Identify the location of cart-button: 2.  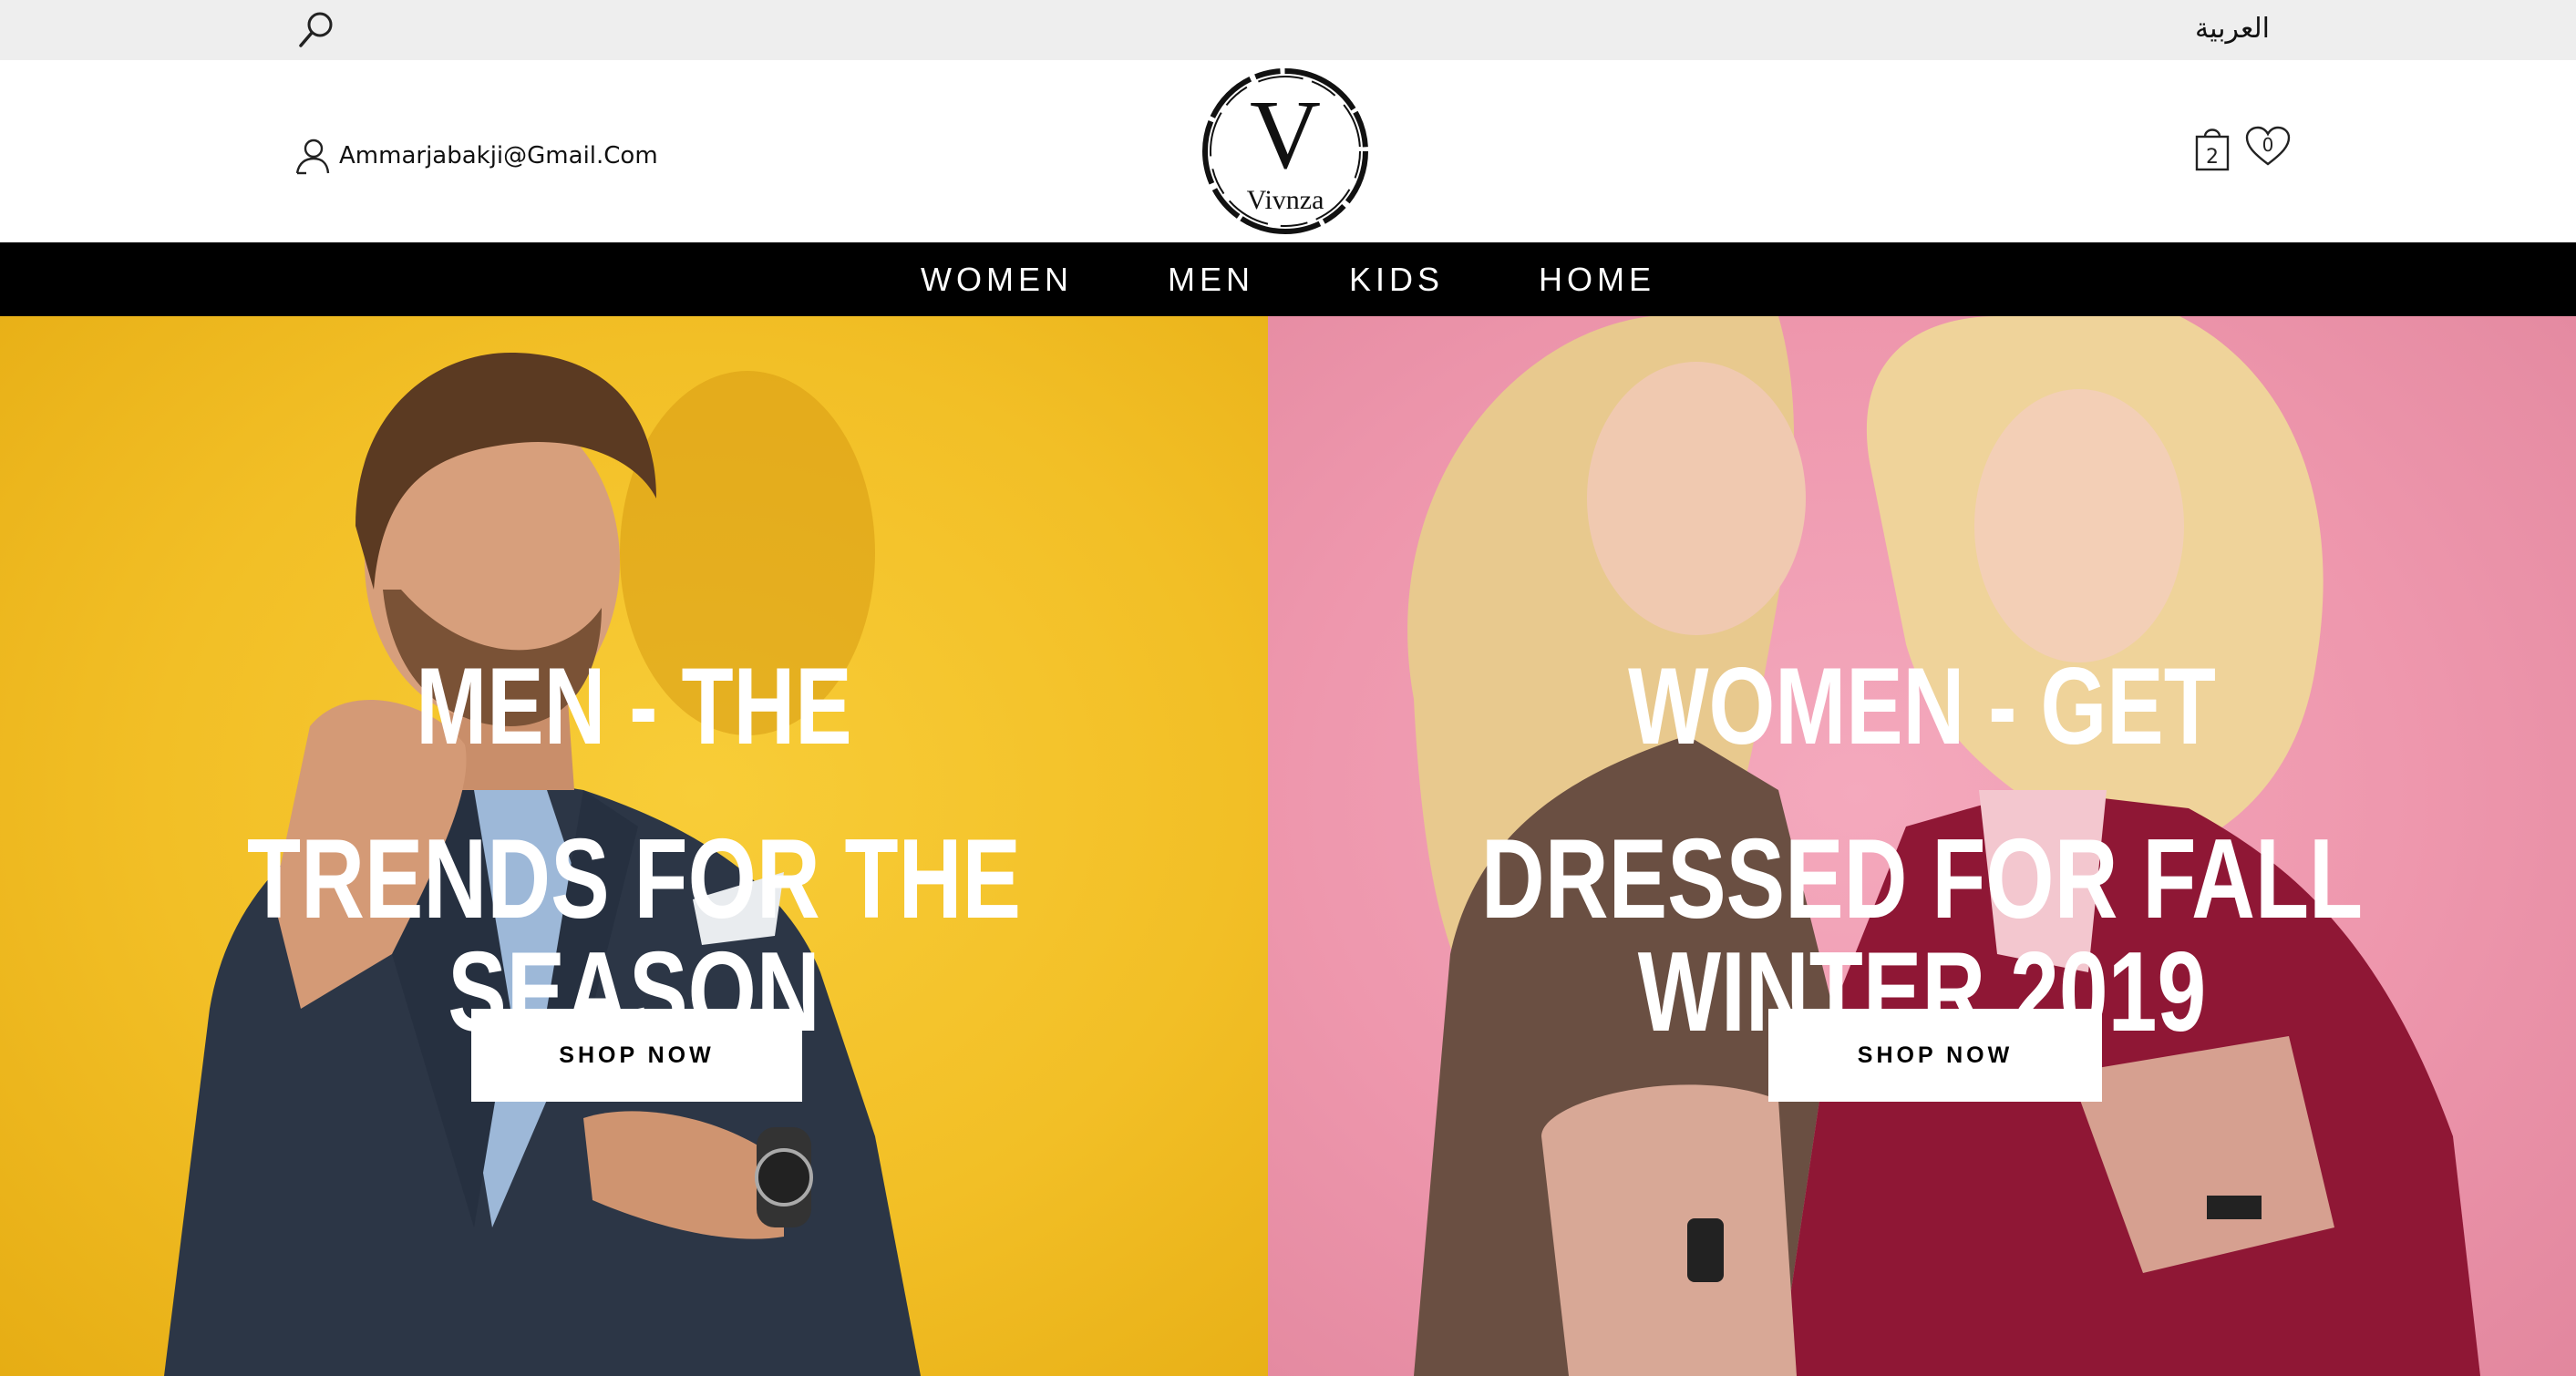
(2212, 149).